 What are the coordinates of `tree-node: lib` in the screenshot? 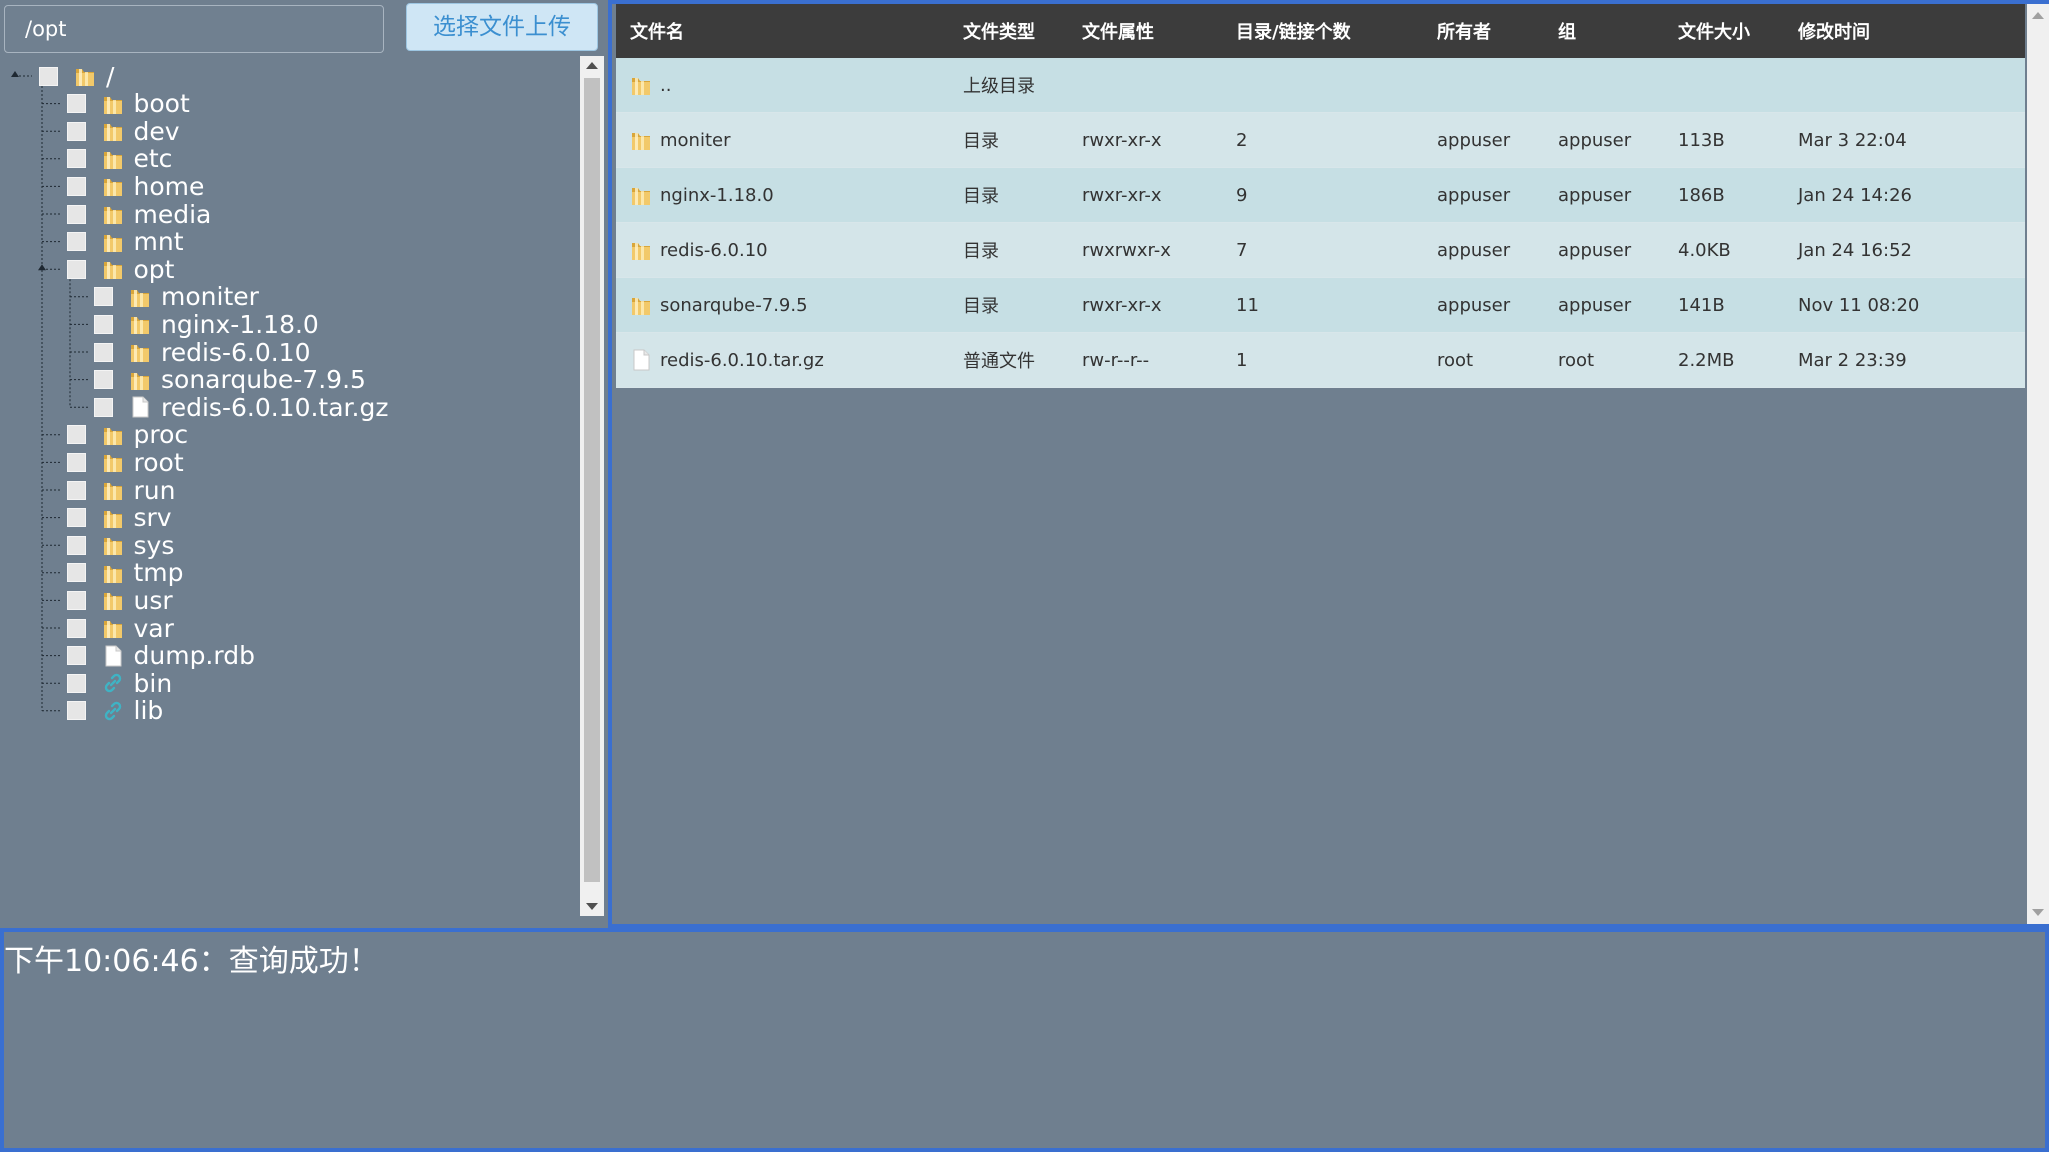 It's located at (115, 711).